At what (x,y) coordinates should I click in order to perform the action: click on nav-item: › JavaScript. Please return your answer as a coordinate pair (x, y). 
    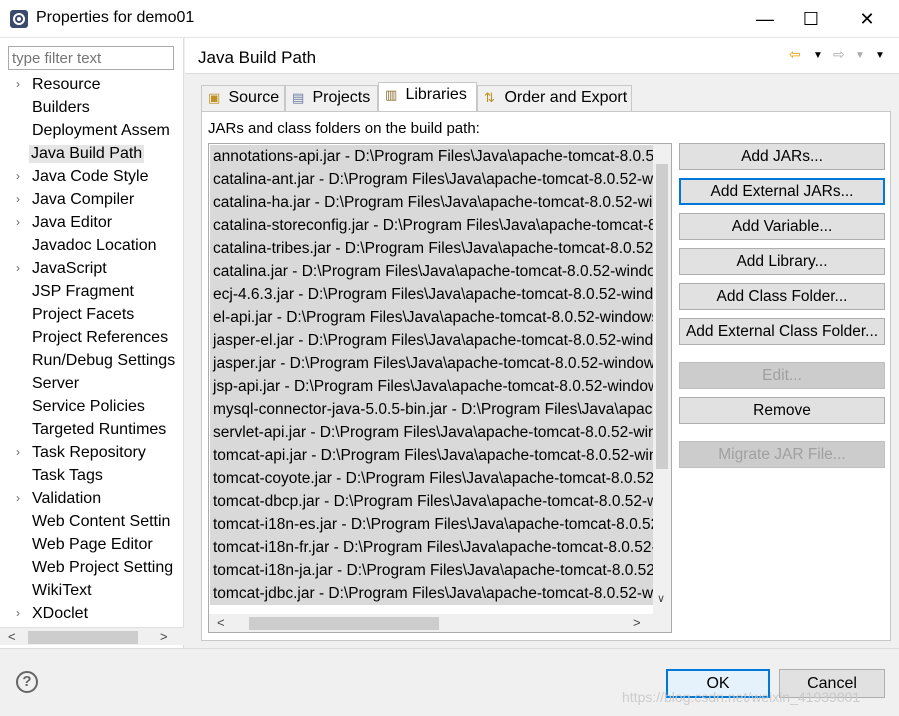
    Looking at the image, I should click on (92, 269).